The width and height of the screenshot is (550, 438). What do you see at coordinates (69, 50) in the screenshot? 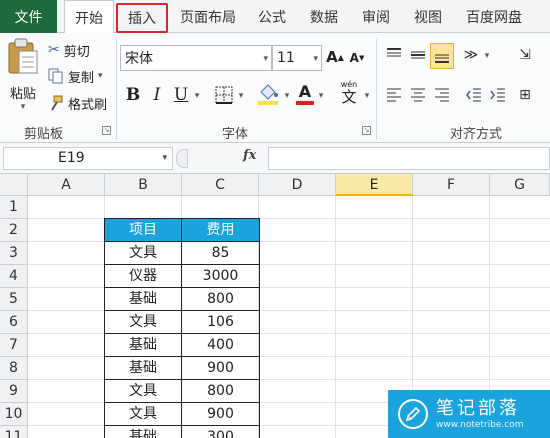
I see `cut-button: ✂ 剪切` at bounding box center [69, 50].